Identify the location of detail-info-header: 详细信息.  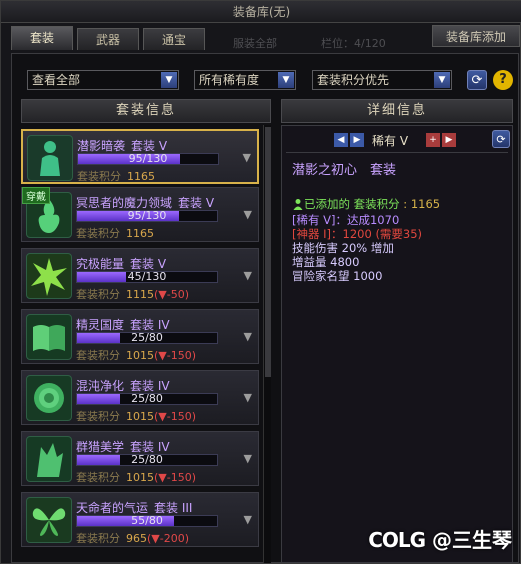
(397, 111).